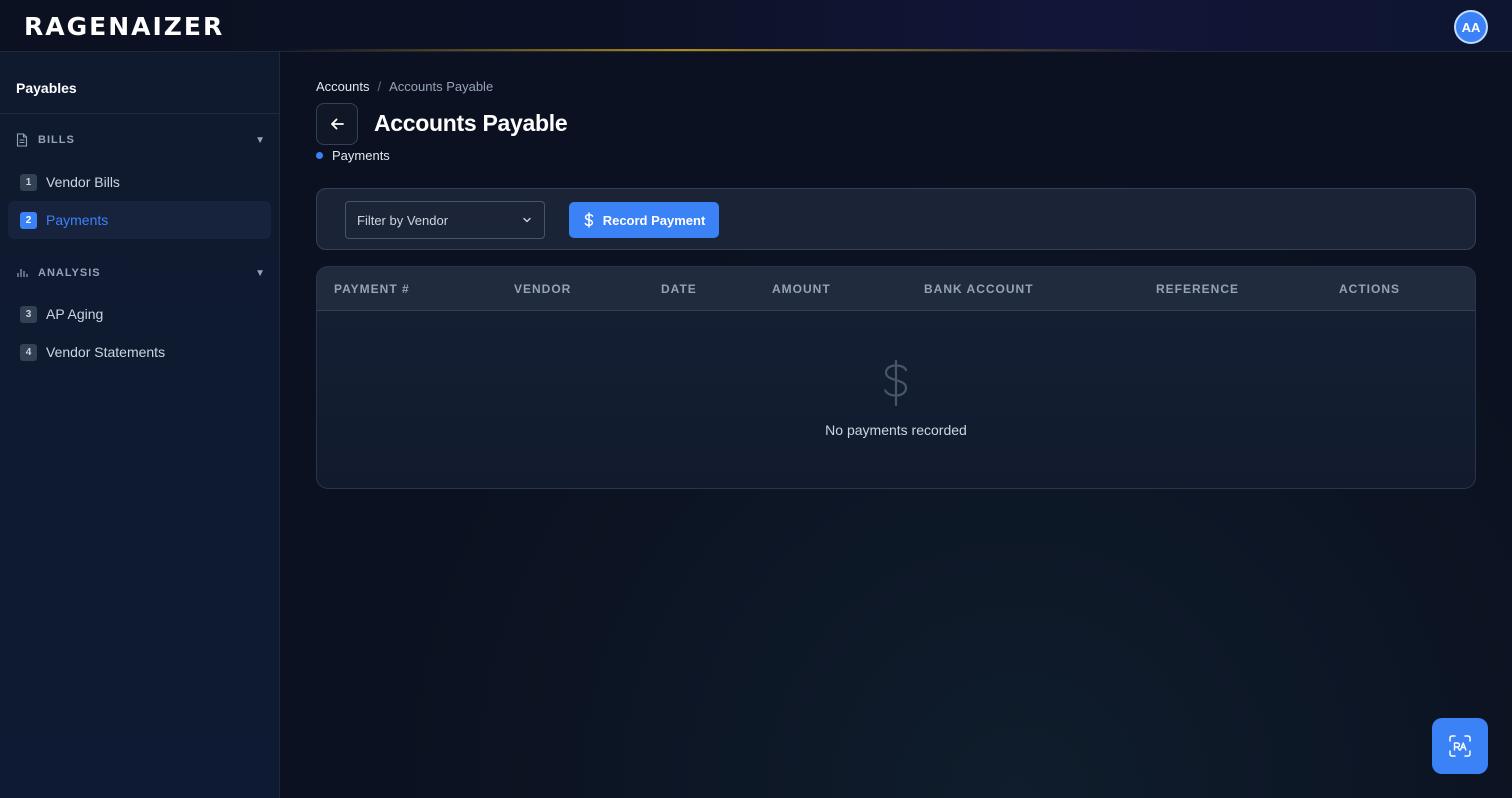 Image resolution: width=1512 pixels, height=798 pixels. I want to click on nav-number-badge: 4, so click(28, 352).